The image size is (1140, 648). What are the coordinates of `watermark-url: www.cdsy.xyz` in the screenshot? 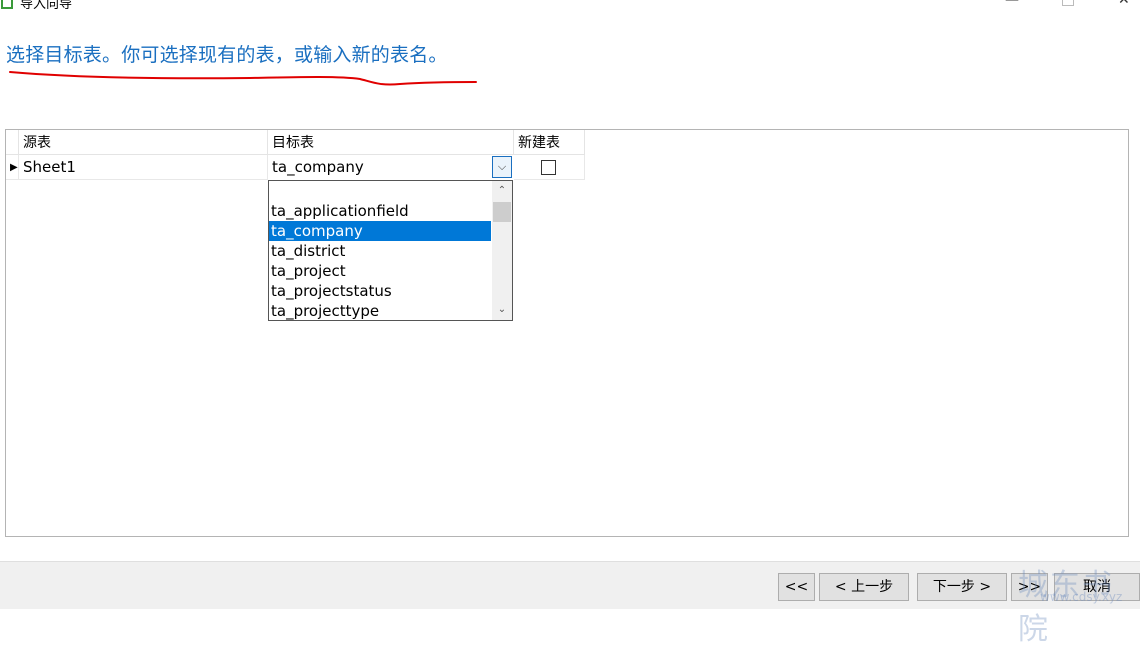 It's located at (1081, 597).